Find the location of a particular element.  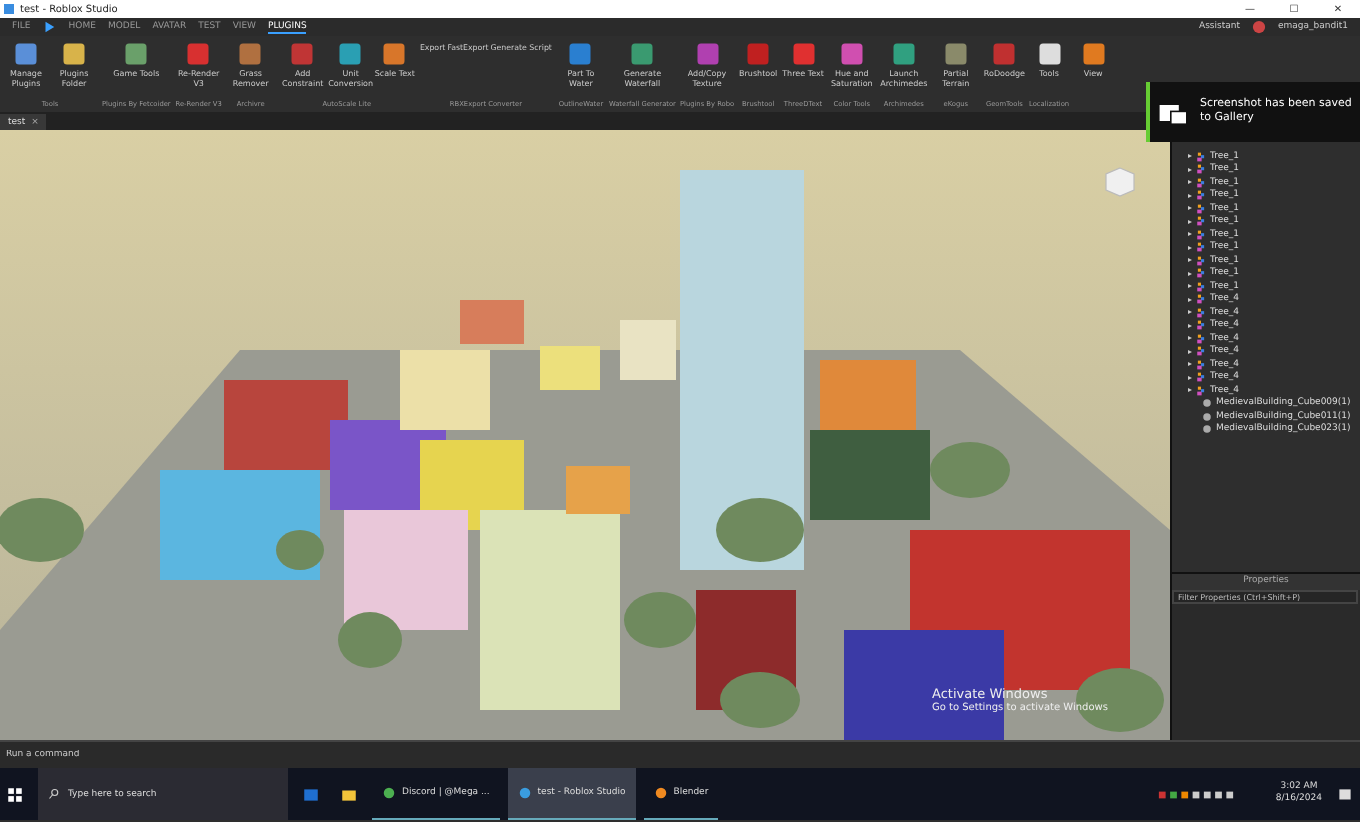

search-icon is located at coordinates (54, 794).